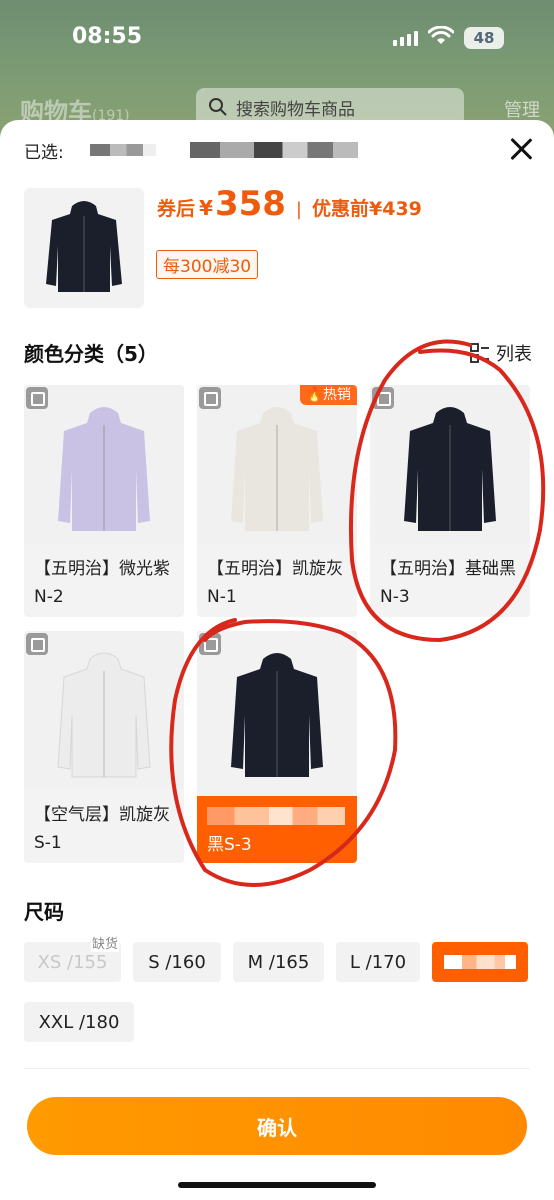 This screenshot has width=554, height=1200. Describe the element at coordinates (206, 208) in the screenshot. I see `currency-symbol: ¥` at that location.